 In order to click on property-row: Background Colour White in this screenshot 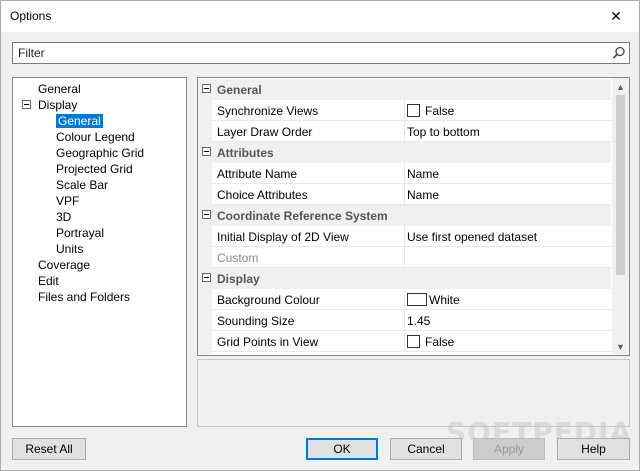, I will do `click(404, 299)`.